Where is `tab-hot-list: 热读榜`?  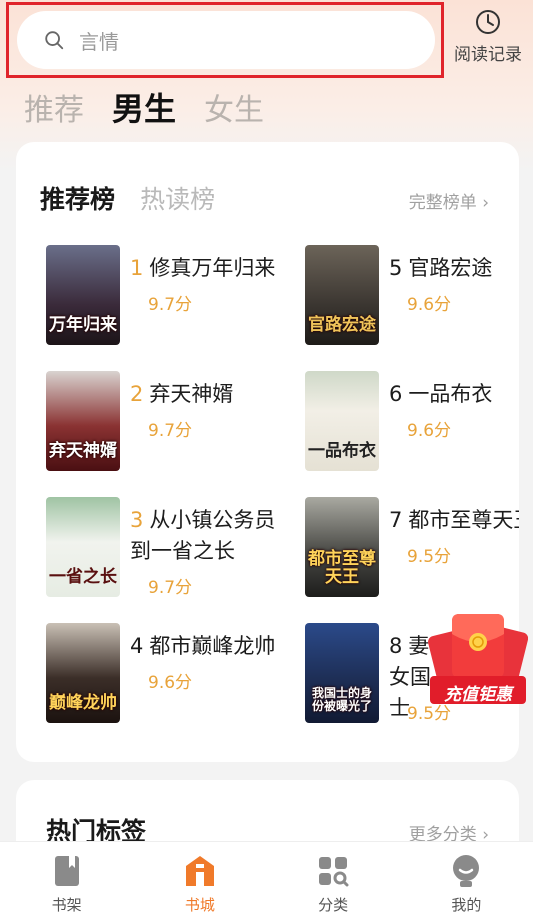
tab-hot-list: 热读榜 is located at coordinates (177, 199).